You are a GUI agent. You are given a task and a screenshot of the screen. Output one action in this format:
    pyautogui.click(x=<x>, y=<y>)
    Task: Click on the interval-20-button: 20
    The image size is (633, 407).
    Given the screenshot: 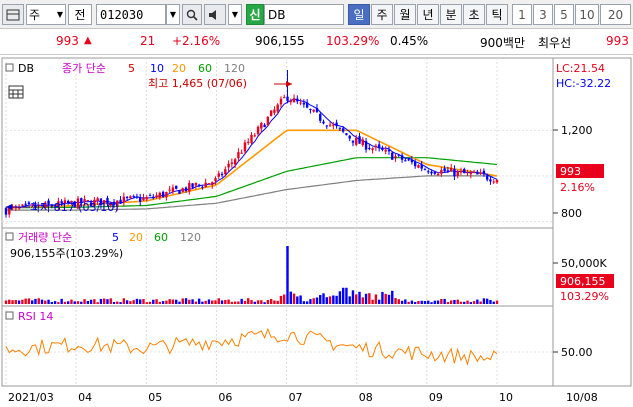 What is the action you would take?
    pyautogui.click(x=615, y=14)
    